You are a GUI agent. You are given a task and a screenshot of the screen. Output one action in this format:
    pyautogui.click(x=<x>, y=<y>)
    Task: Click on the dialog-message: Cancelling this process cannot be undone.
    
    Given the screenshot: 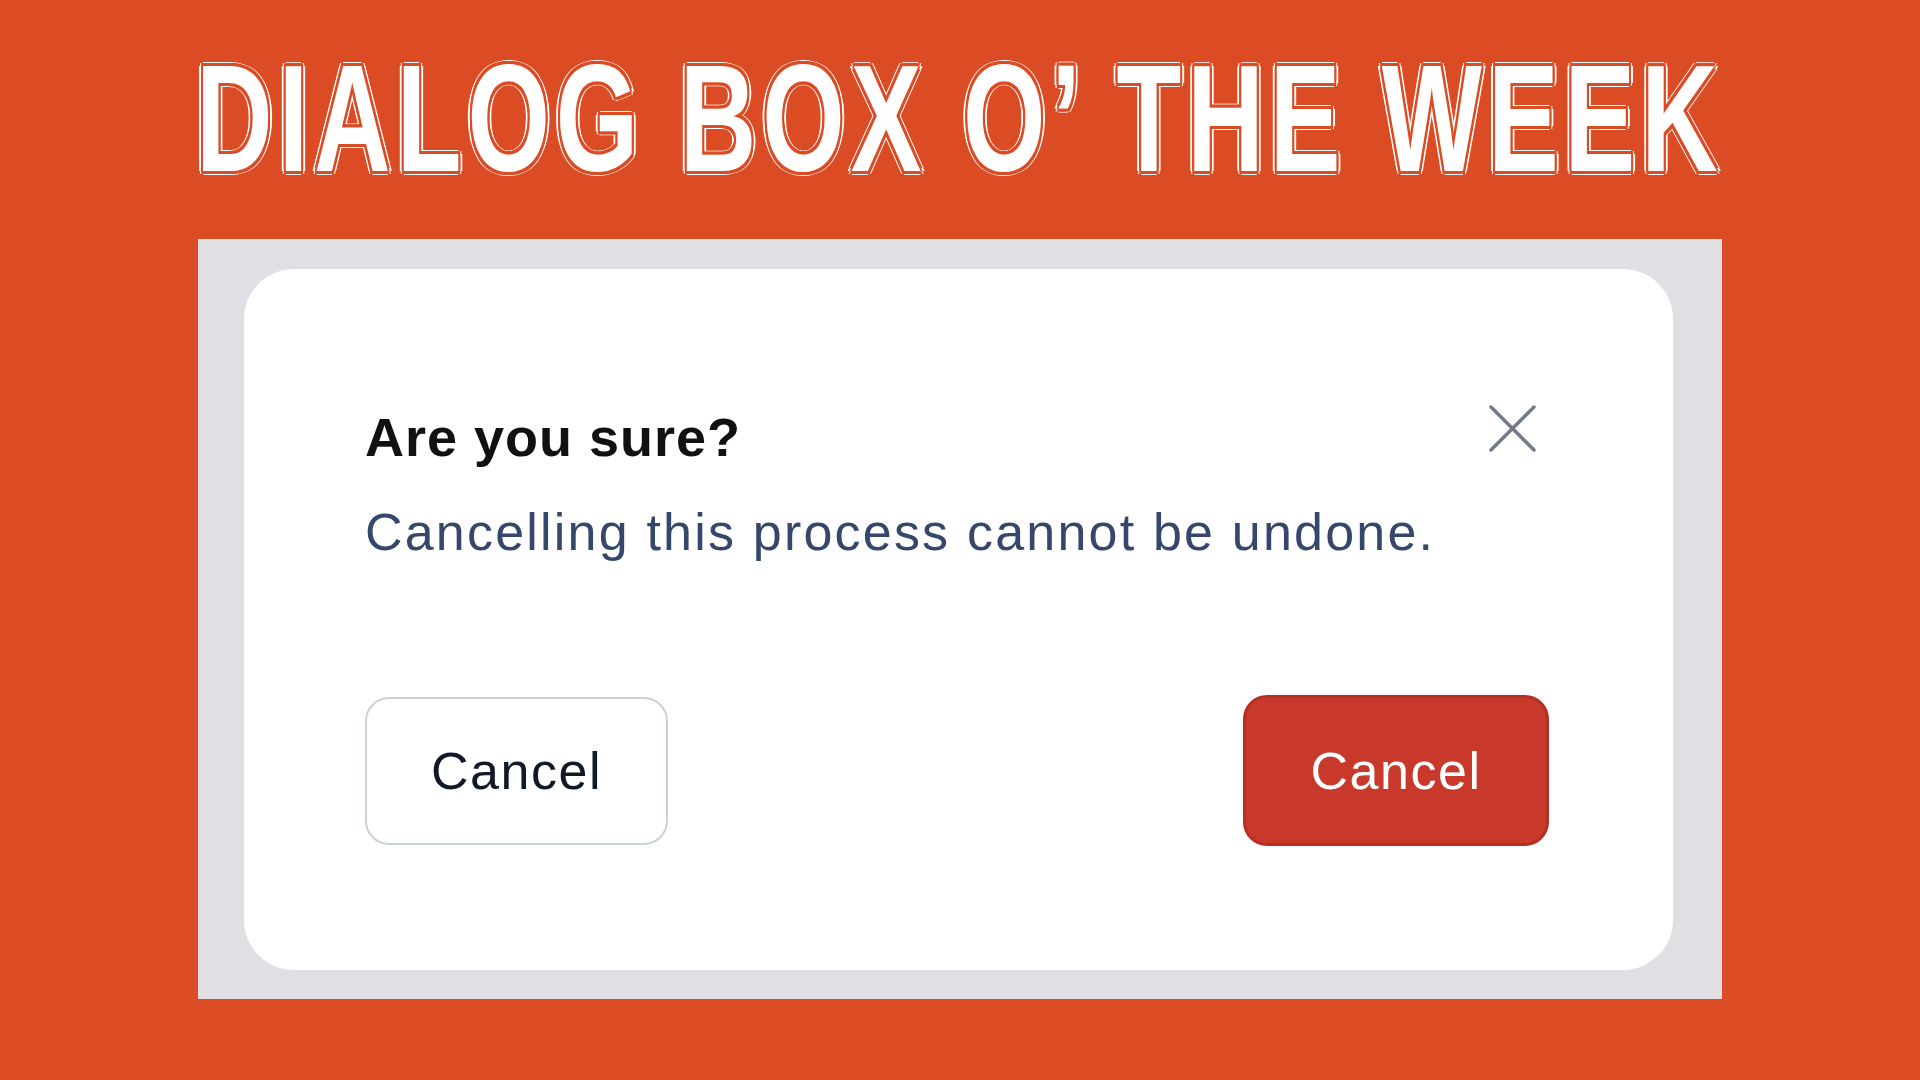 What is the action you would take?
    pyautogui.click(x=900, y=532)
    